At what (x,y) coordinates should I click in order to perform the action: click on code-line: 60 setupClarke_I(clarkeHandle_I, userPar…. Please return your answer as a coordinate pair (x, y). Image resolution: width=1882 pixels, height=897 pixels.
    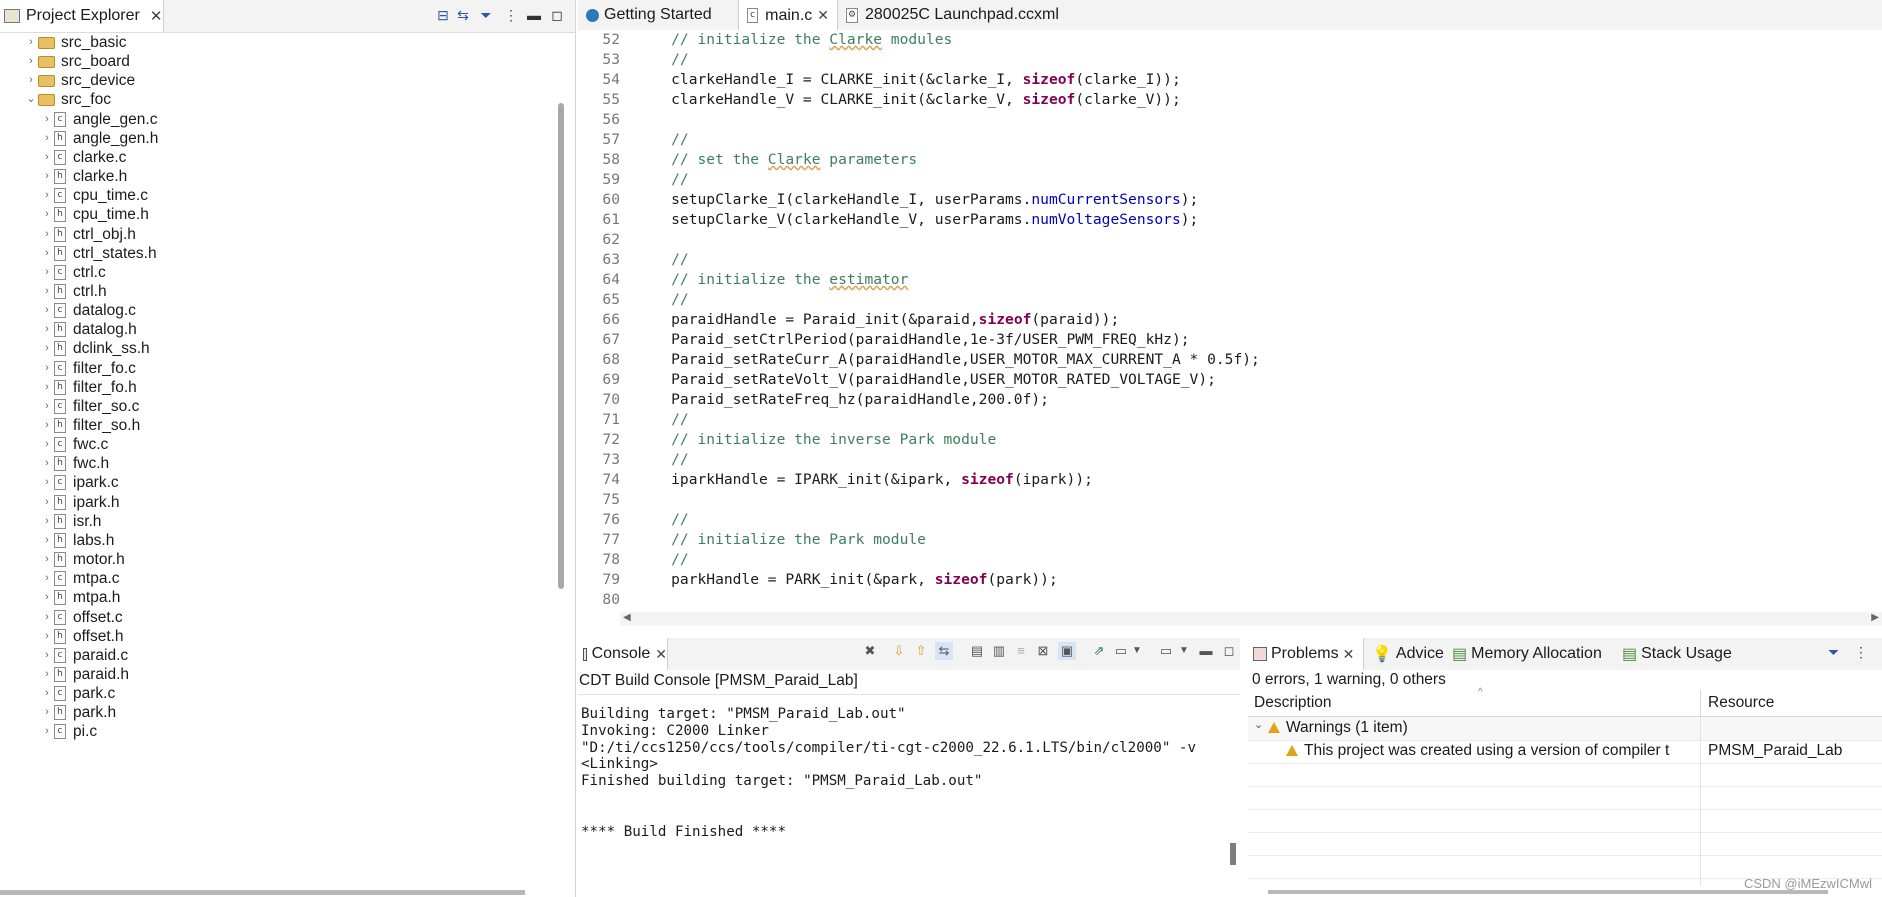
    Looking at the image, I should click on (888, 200).